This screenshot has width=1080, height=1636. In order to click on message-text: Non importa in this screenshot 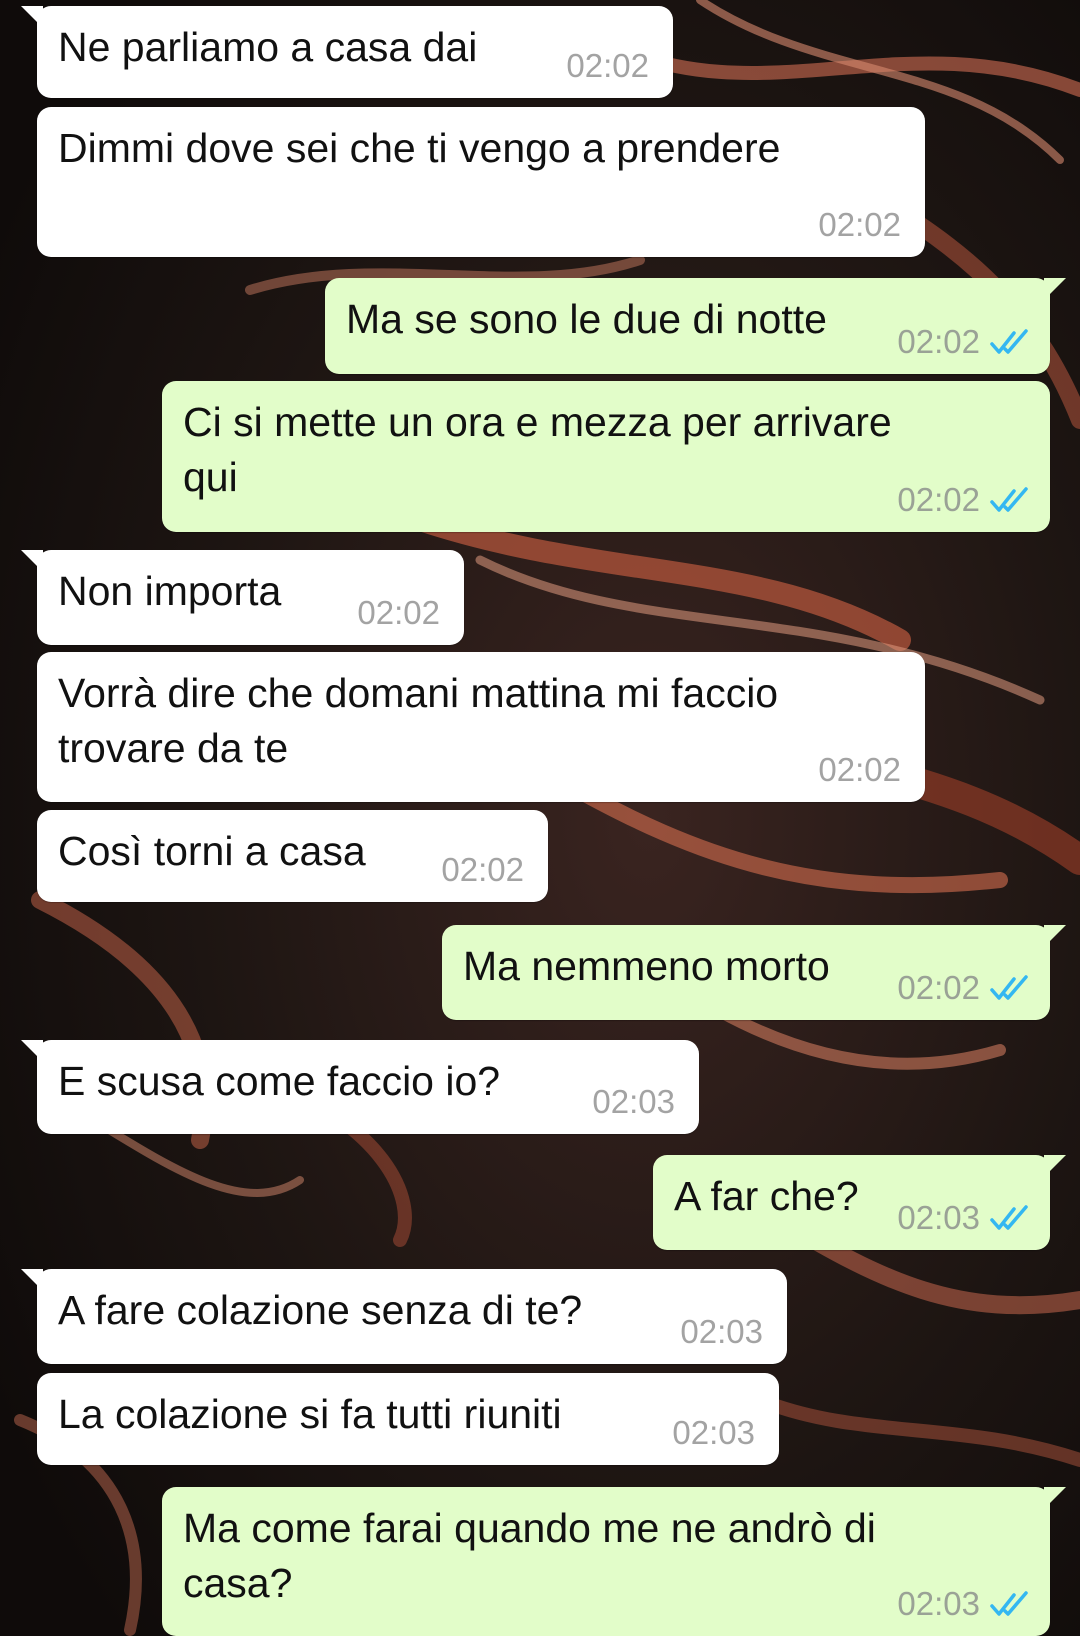, I will do `click(170, 591)`.